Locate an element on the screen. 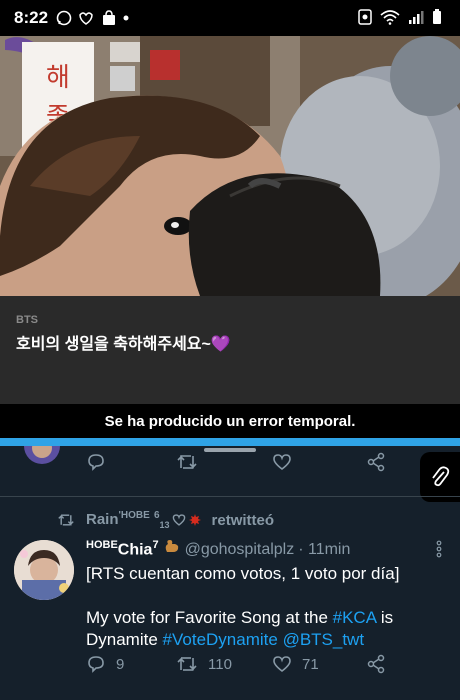 This screenshot has height=700, width=460. like-button: 71 is located at coordinates (295, 664).